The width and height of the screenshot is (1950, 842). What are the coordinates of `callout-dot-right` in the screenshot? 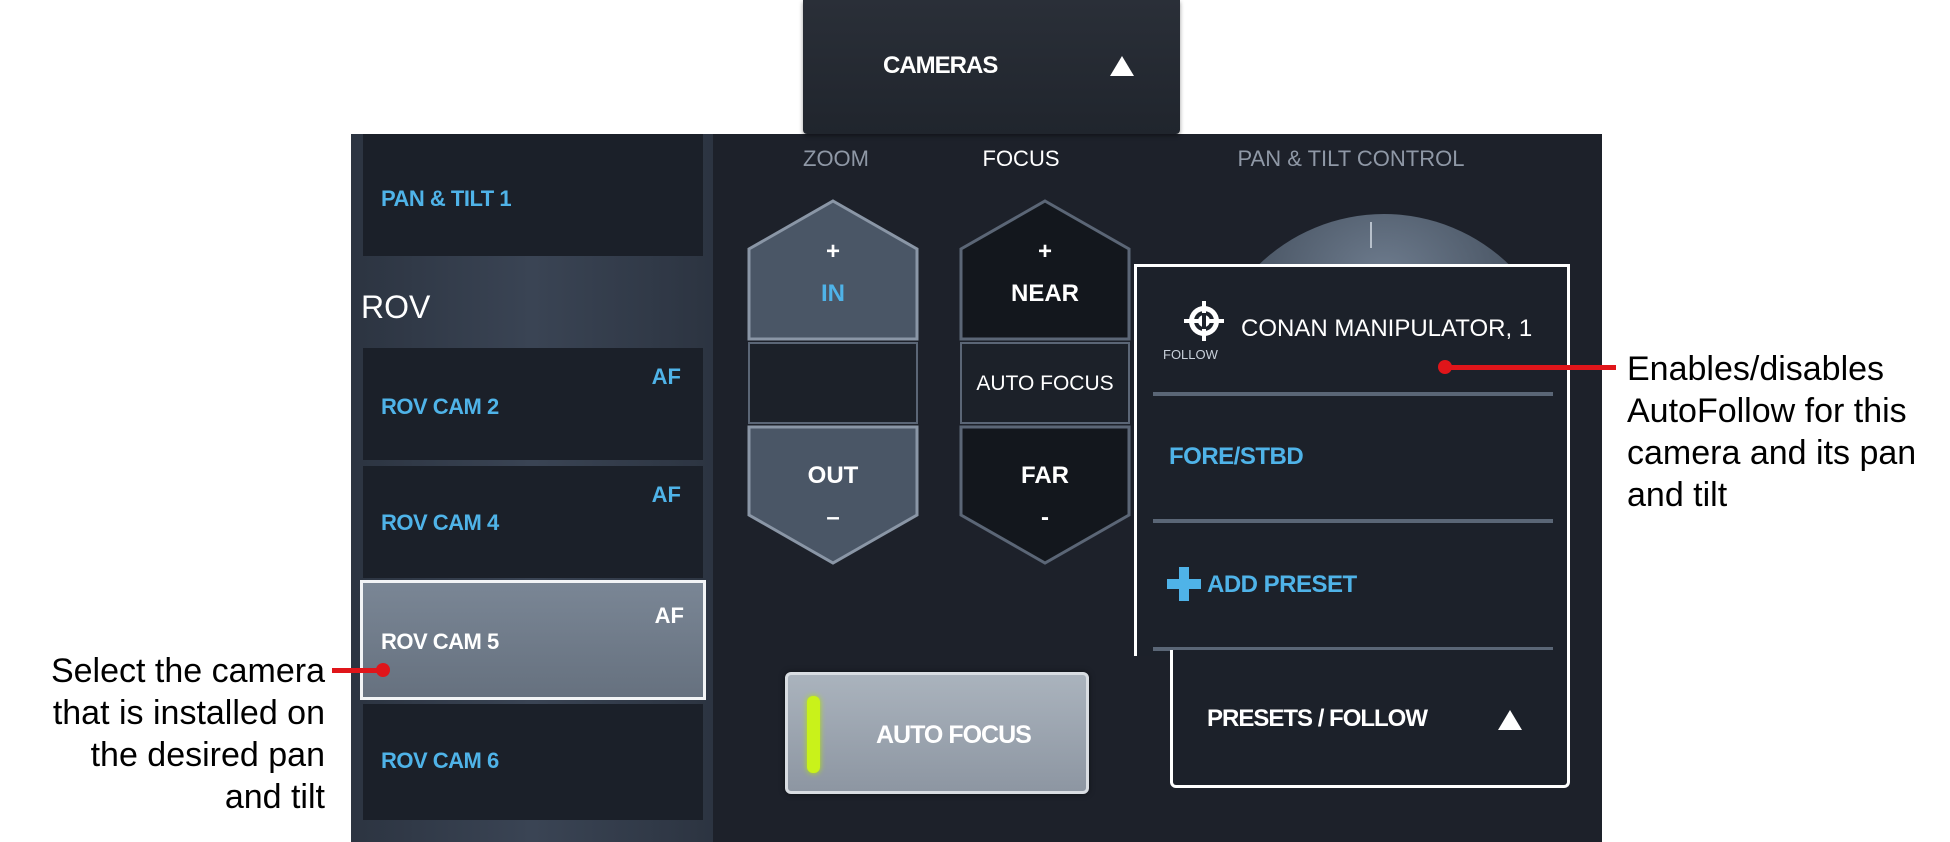 It's located at (1445, 367).